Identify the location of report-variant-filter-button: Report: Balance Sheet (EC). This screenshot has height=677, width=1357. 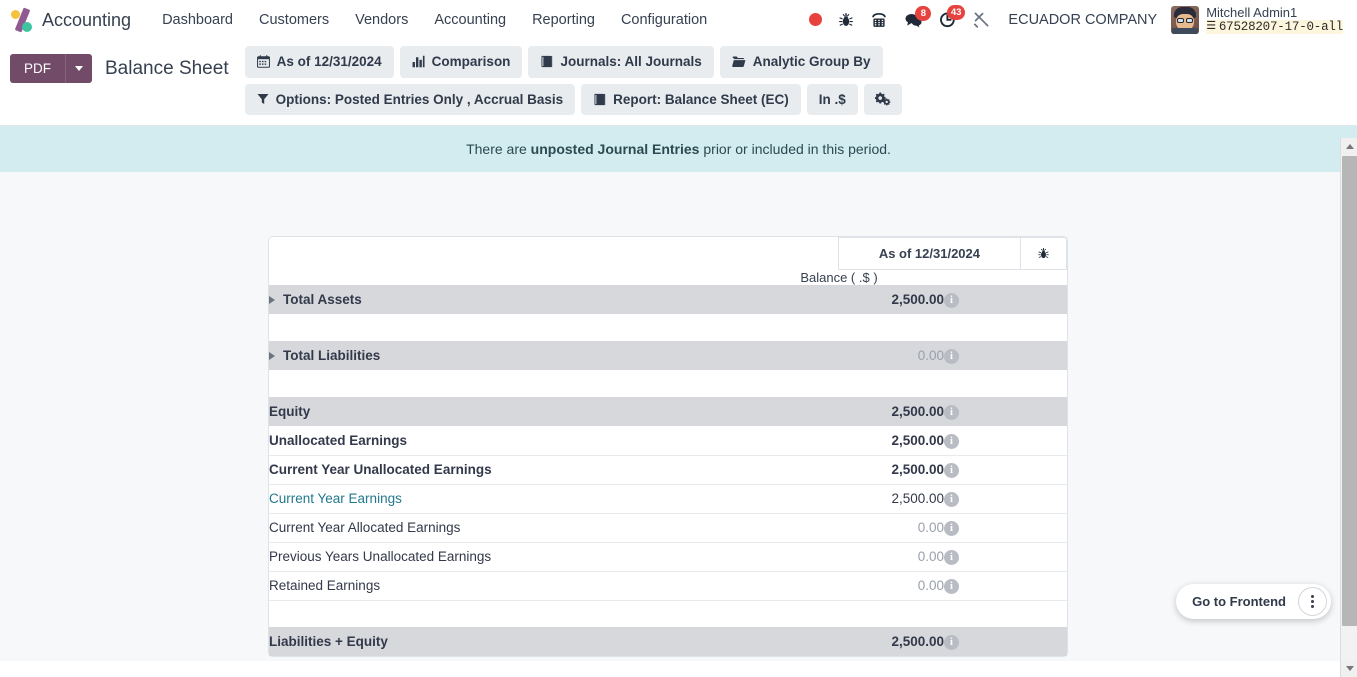
(691, 99).